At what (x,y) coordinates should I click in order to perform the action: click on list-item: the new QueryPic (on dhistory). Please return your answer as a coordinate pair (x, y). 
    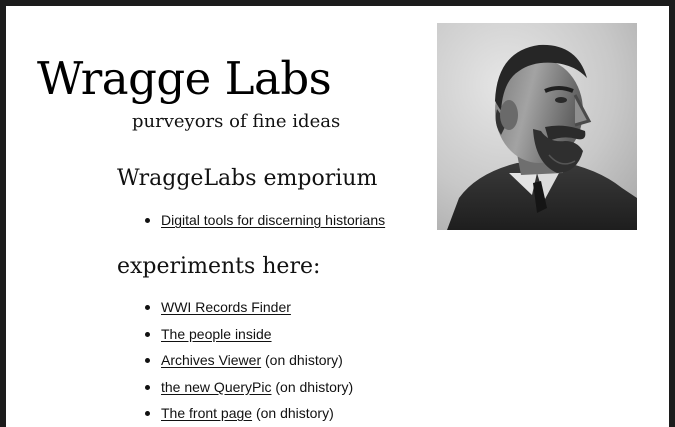
    Looking at the image, I should click on (247, 392).